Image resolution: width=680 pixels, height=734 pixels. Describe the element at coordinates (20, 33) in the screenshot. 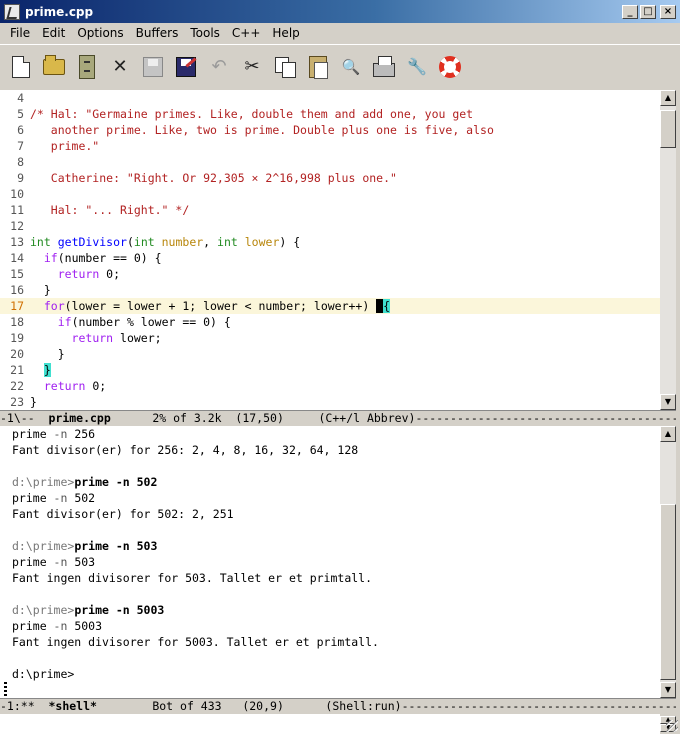

I see `menu-file: File` at that location.